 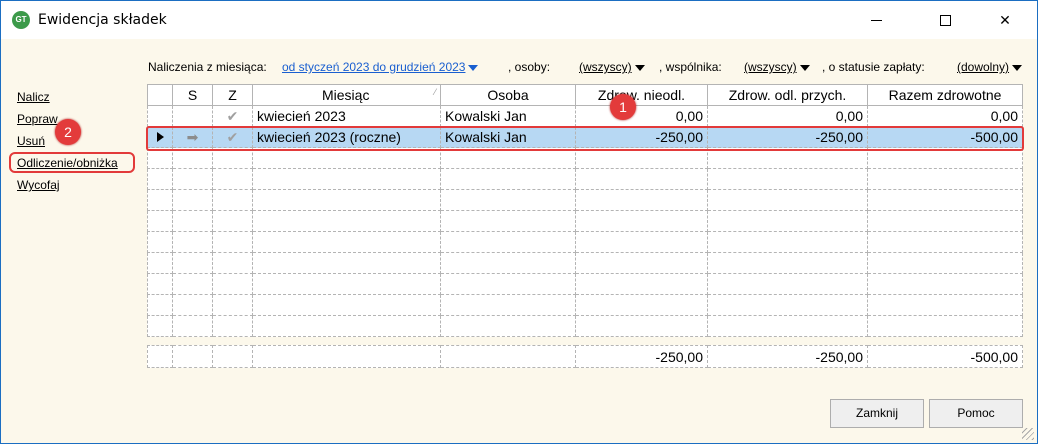 I want to click on close-window-button: ✕, so click(x=1005, y=20).